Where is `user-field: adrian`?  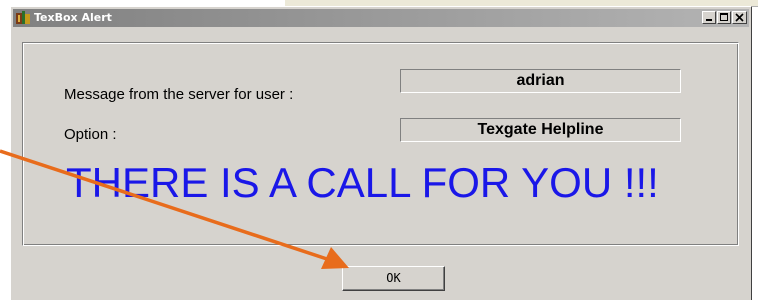 user-field: adrian is located at coordinates (540, 81).